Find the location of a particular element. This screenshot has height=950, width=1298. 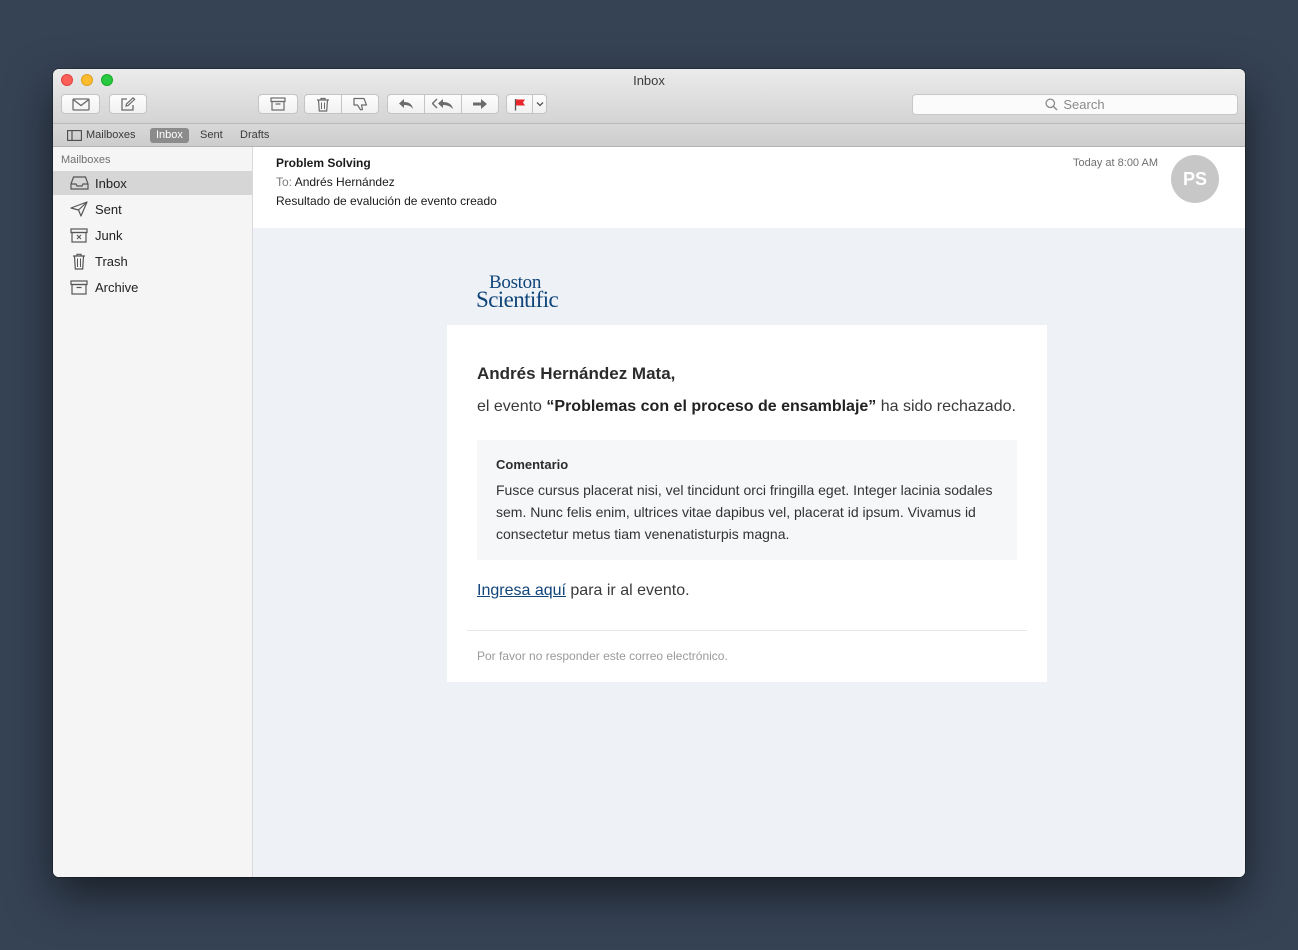

reply-all-button is located at coordinates (443, 104).